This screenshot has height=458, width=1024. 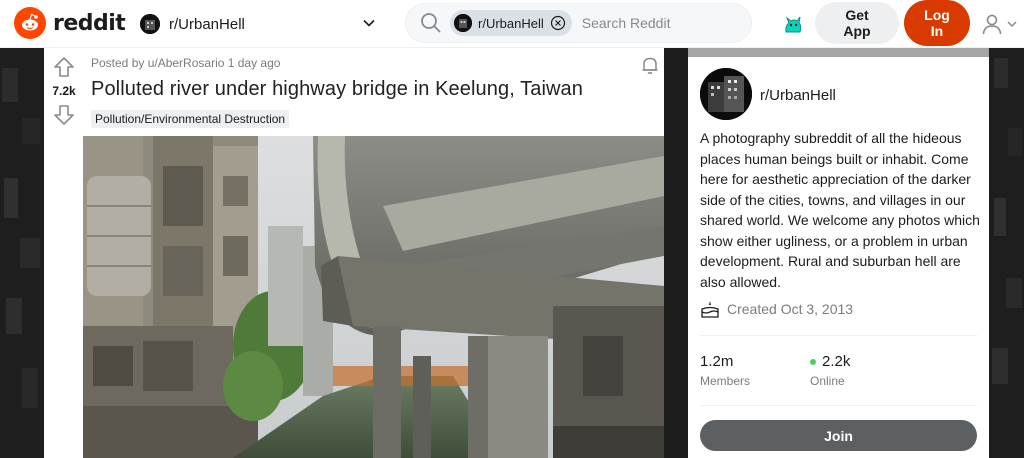 What do you see at coordinates (64, 253) in the screenshot?
I see `vote-column: 7.2k` at bounding box center [64, 253].